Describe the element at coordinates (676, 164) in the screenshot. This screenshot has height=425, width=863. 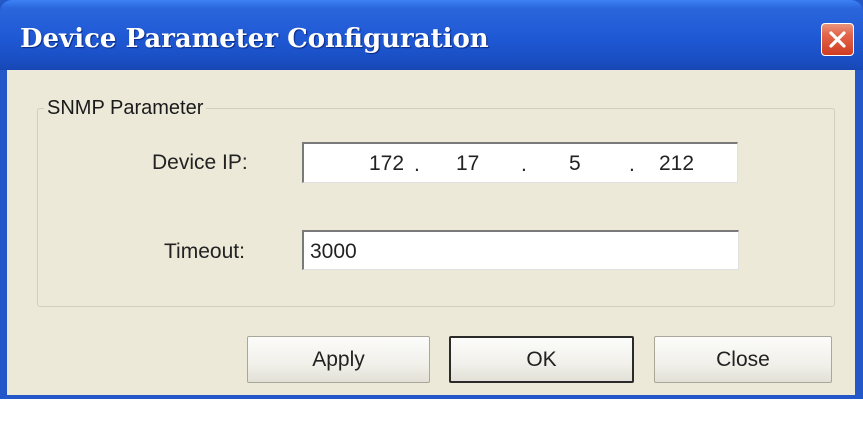
I see `ip-octet-4: 212` at that location.